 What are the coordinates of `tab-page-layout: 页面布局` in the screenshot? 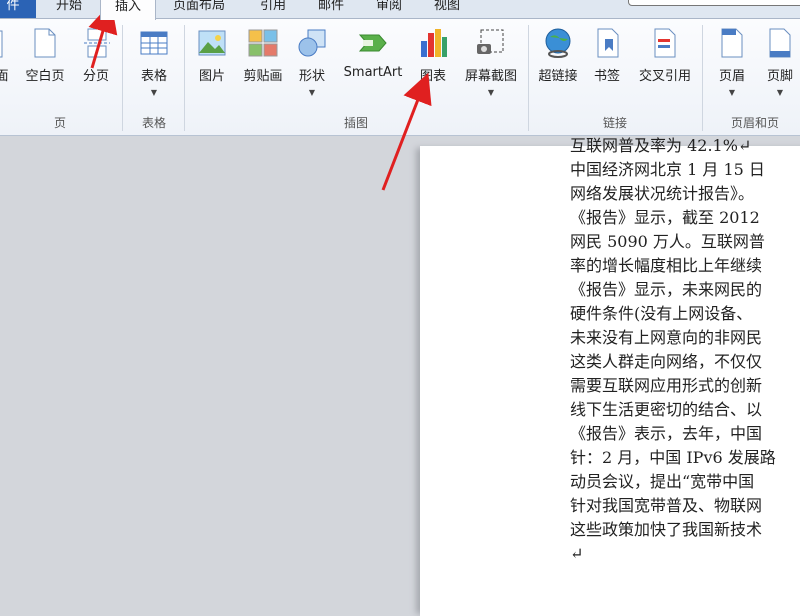 It's located at (199, 9).